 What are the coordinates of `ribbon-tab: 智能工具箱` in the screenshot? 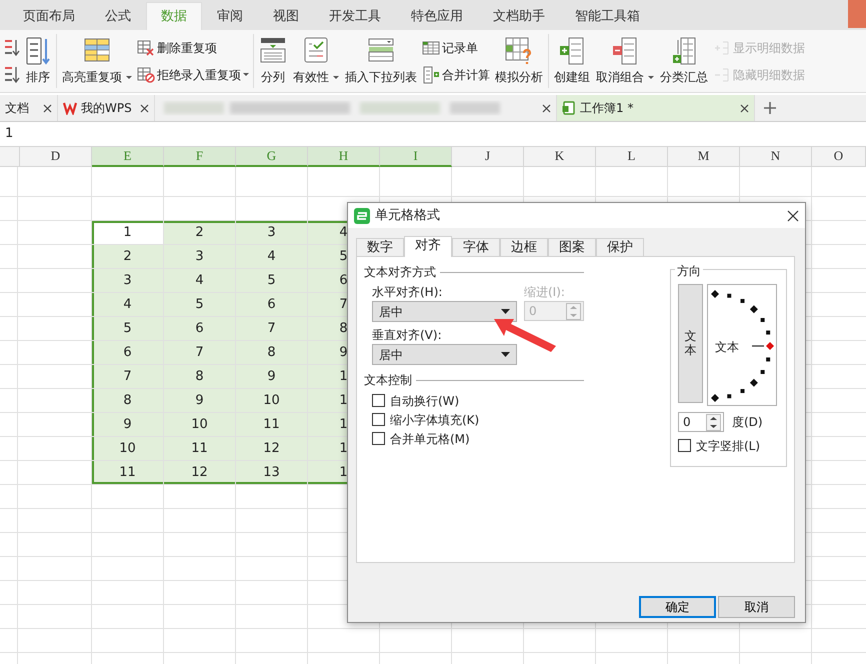 It's located at (607, 16).